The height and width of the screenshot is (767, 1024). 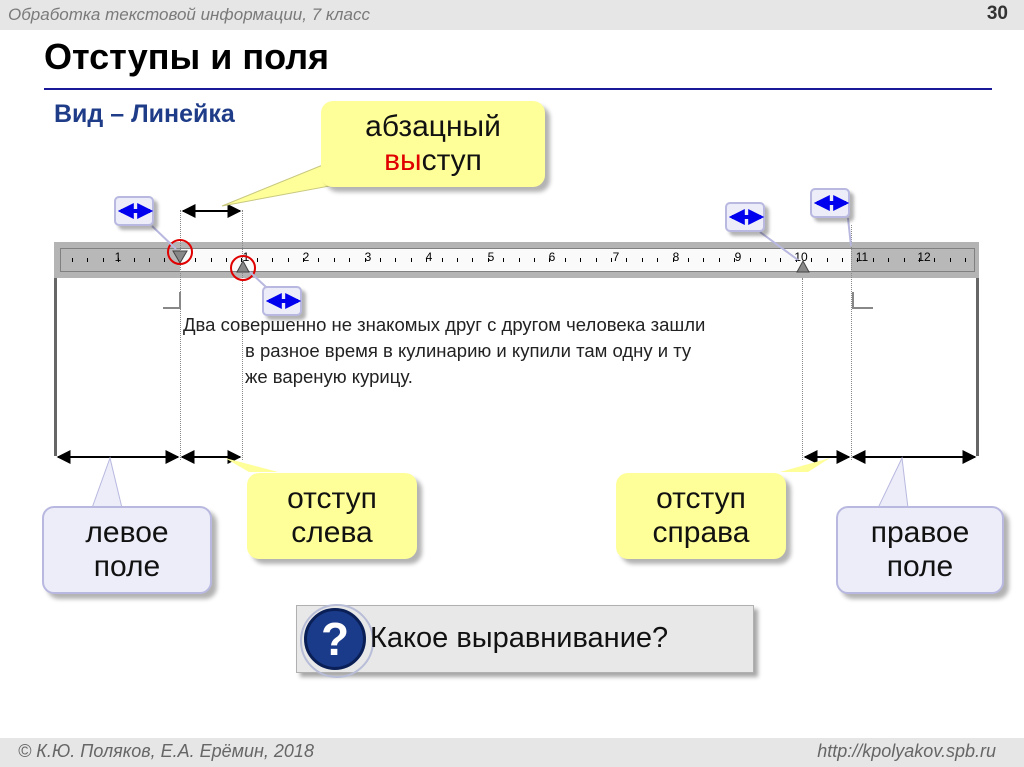 What do you see at coordinates (519, 638) in the screenshot?
I see `question-text: Какое выравнивание?` at bounding box center [519, 638].